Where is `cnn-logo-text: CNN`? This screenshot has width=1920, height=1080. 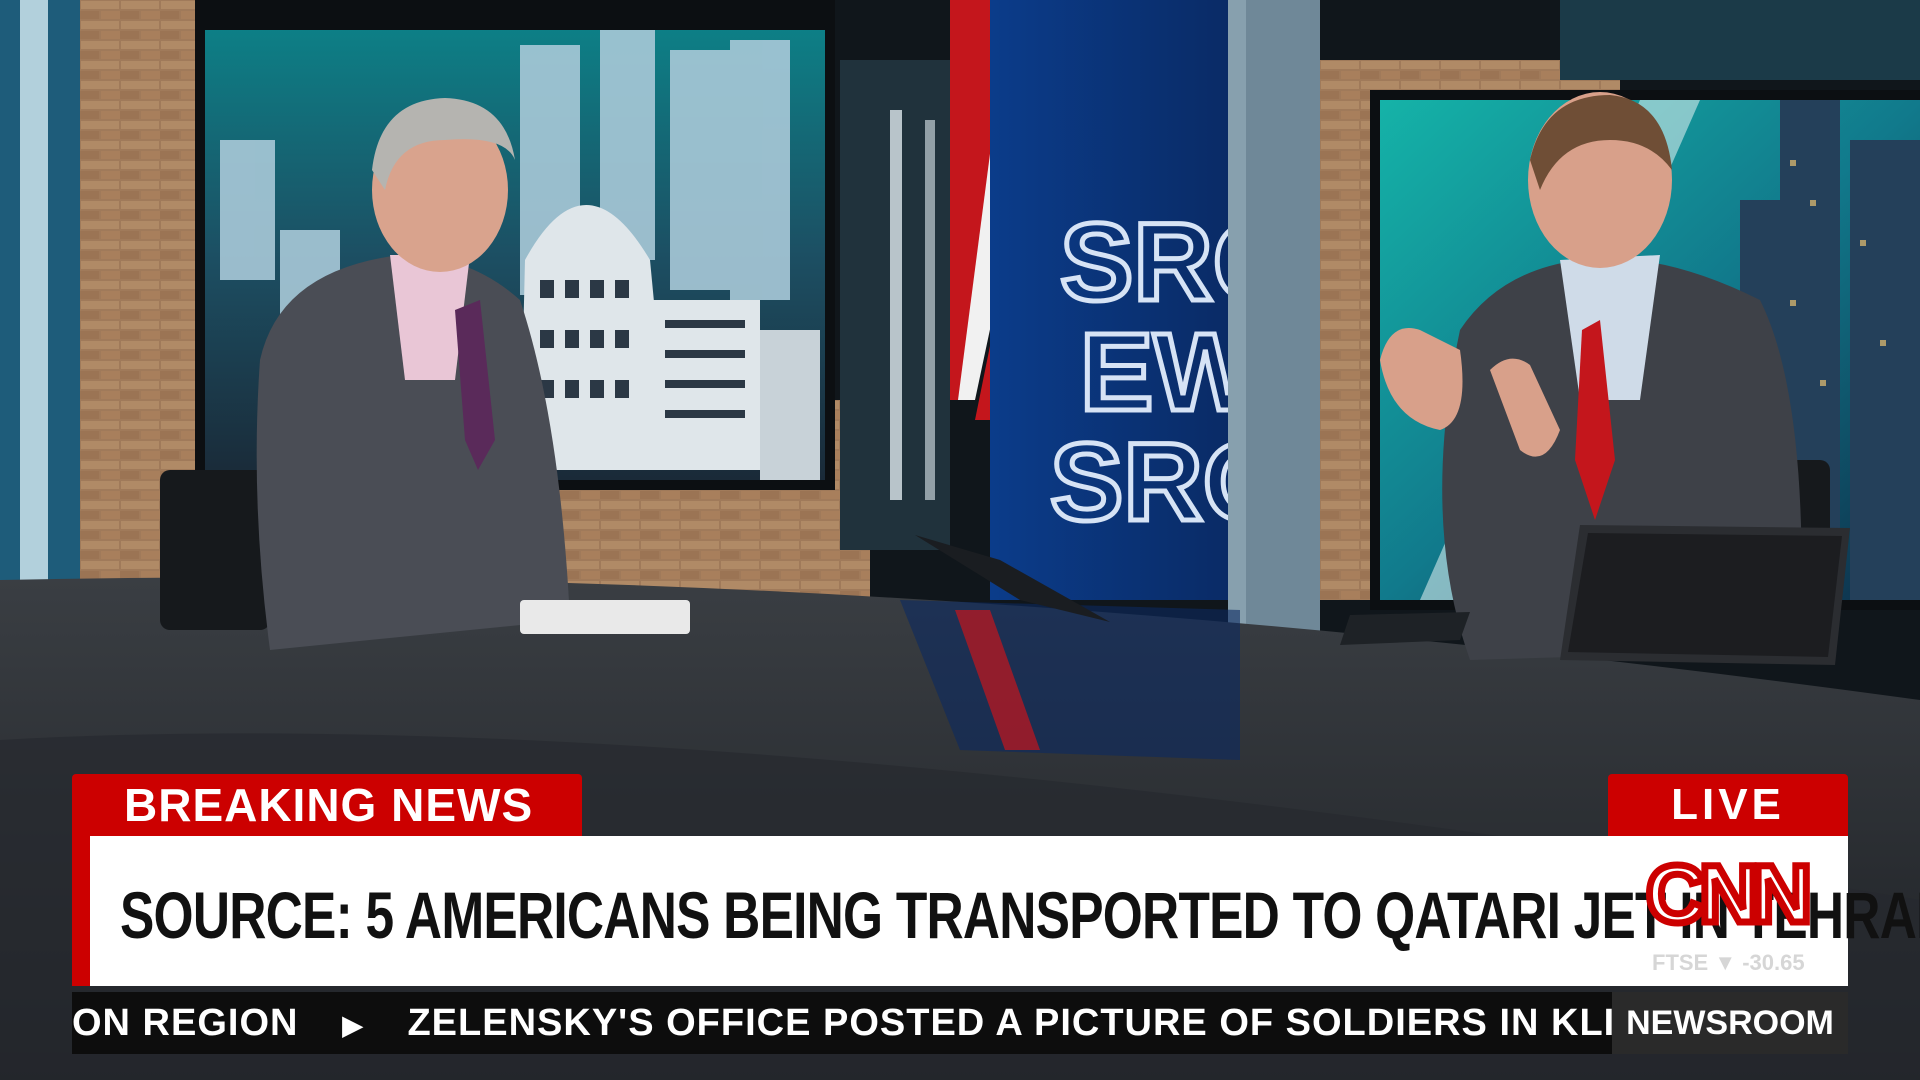 cnn-logo-text: CNN is located at coordinates (1726, 895).